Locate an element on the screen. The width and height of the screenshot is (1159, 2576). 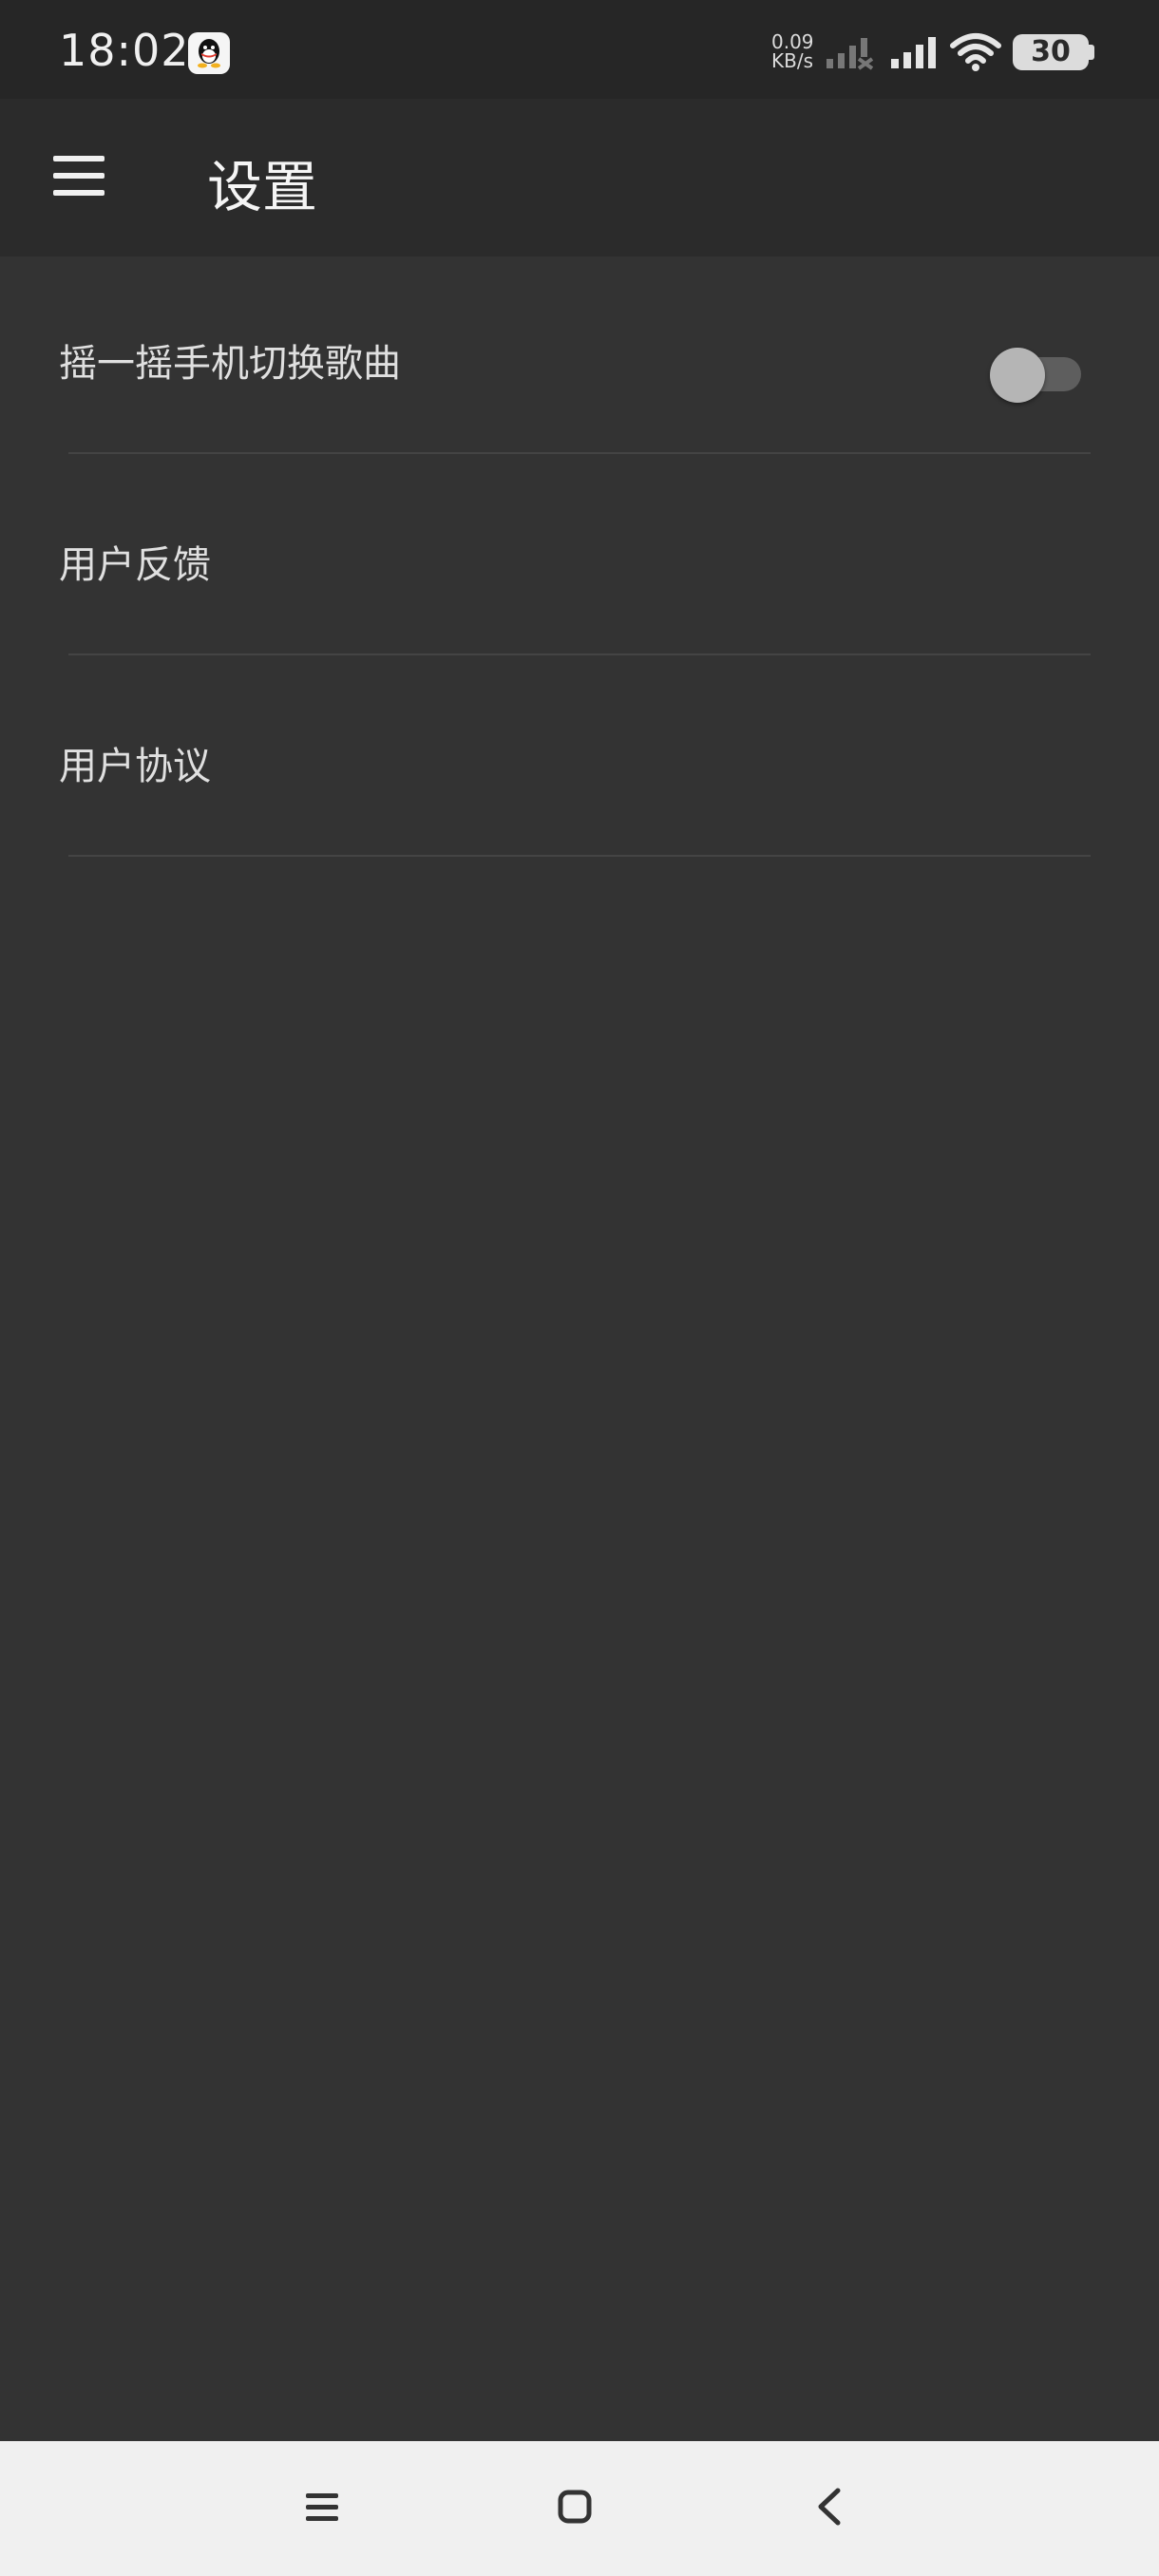
wifi-icon is located at coordinates (975, 54).